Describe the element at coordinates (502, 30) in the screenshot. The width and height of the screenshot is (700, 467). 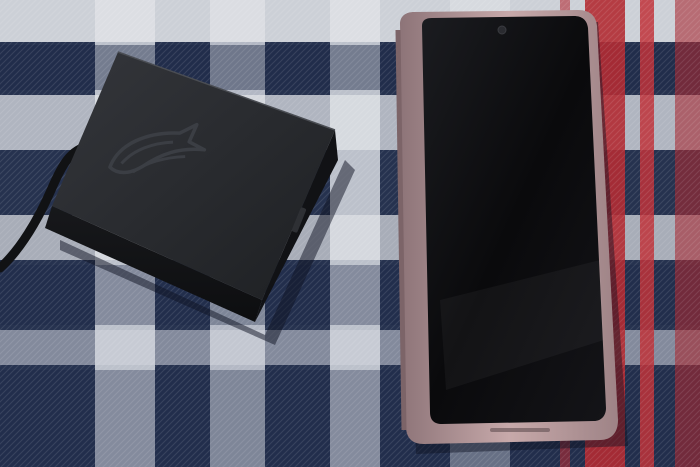
I see `front-camera-icon` at that location.